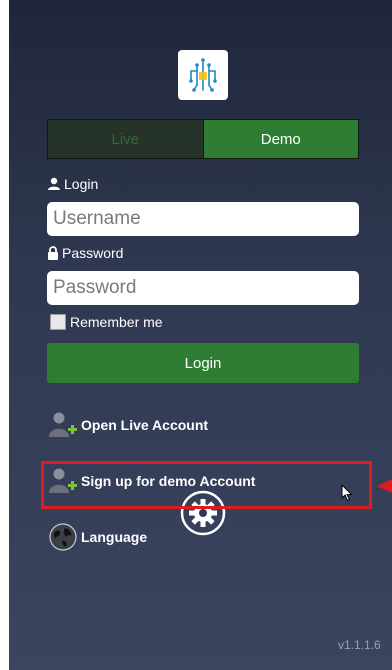 The image size is (392, 670). I want to click on annotation-highlight-box, so click(206, 485).